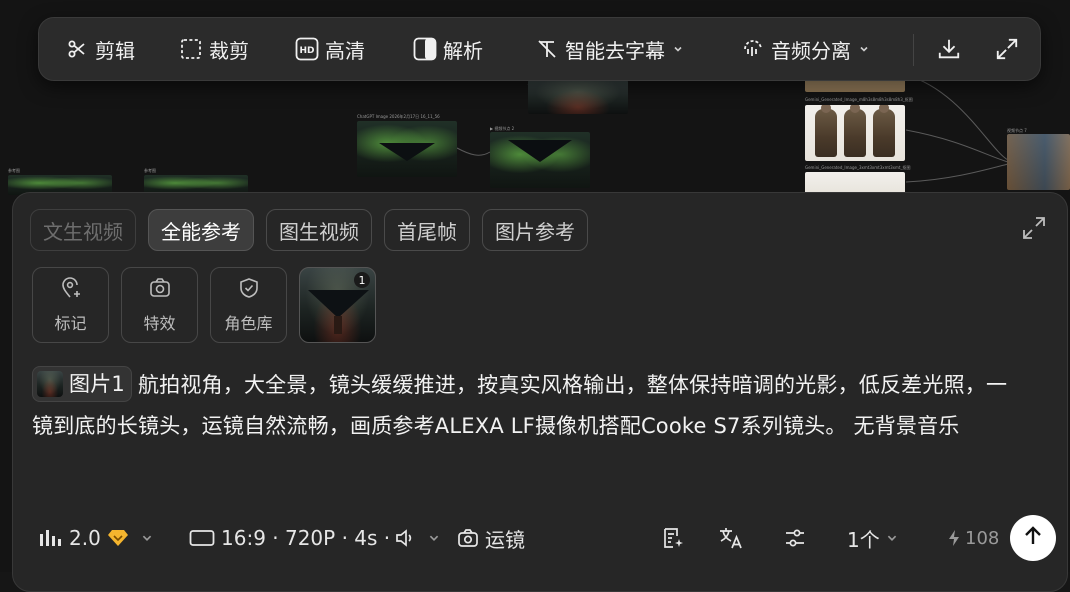 This screenshot has height=592, width=1070. What do you see at coordinates (159, 323) in the screenshot?
I see `effects-tool-label: 特效` at bounding box center [159, 323].